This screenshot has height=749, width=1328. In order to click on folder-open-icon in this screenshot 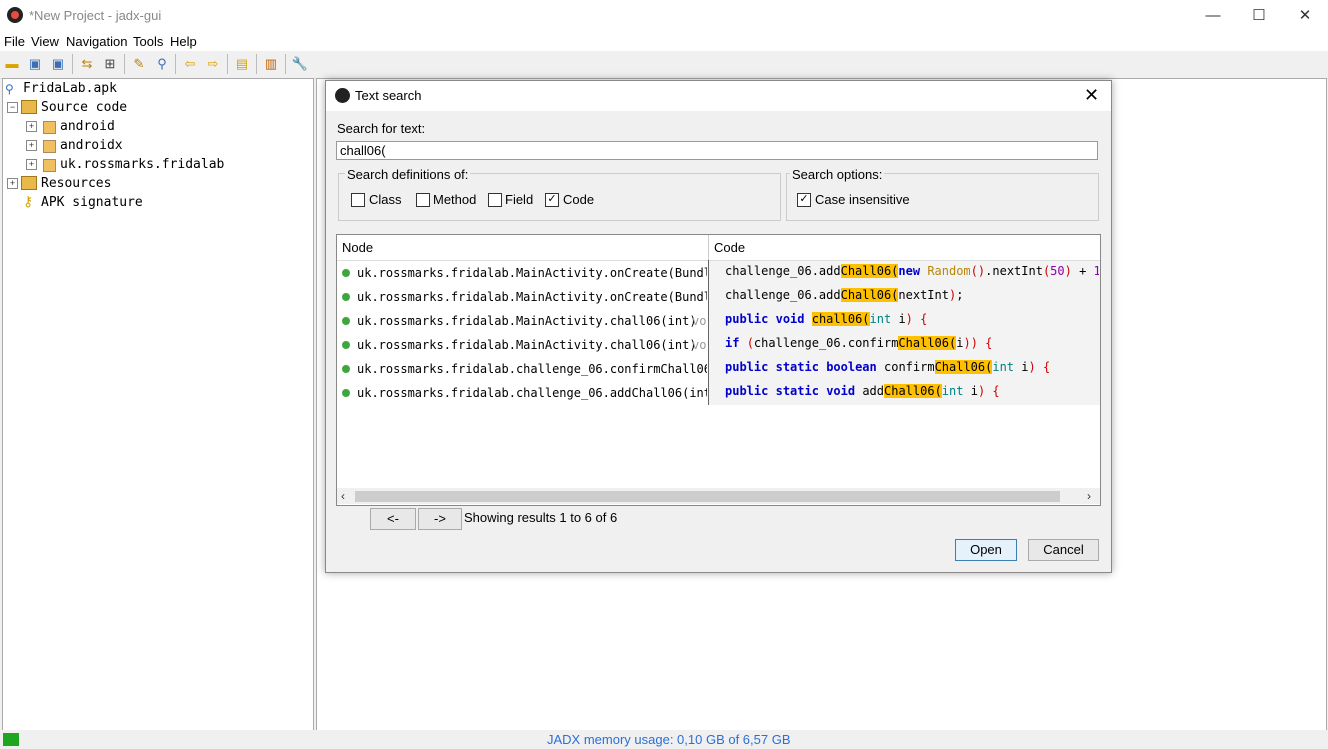, I will do `click(29, 107)`.